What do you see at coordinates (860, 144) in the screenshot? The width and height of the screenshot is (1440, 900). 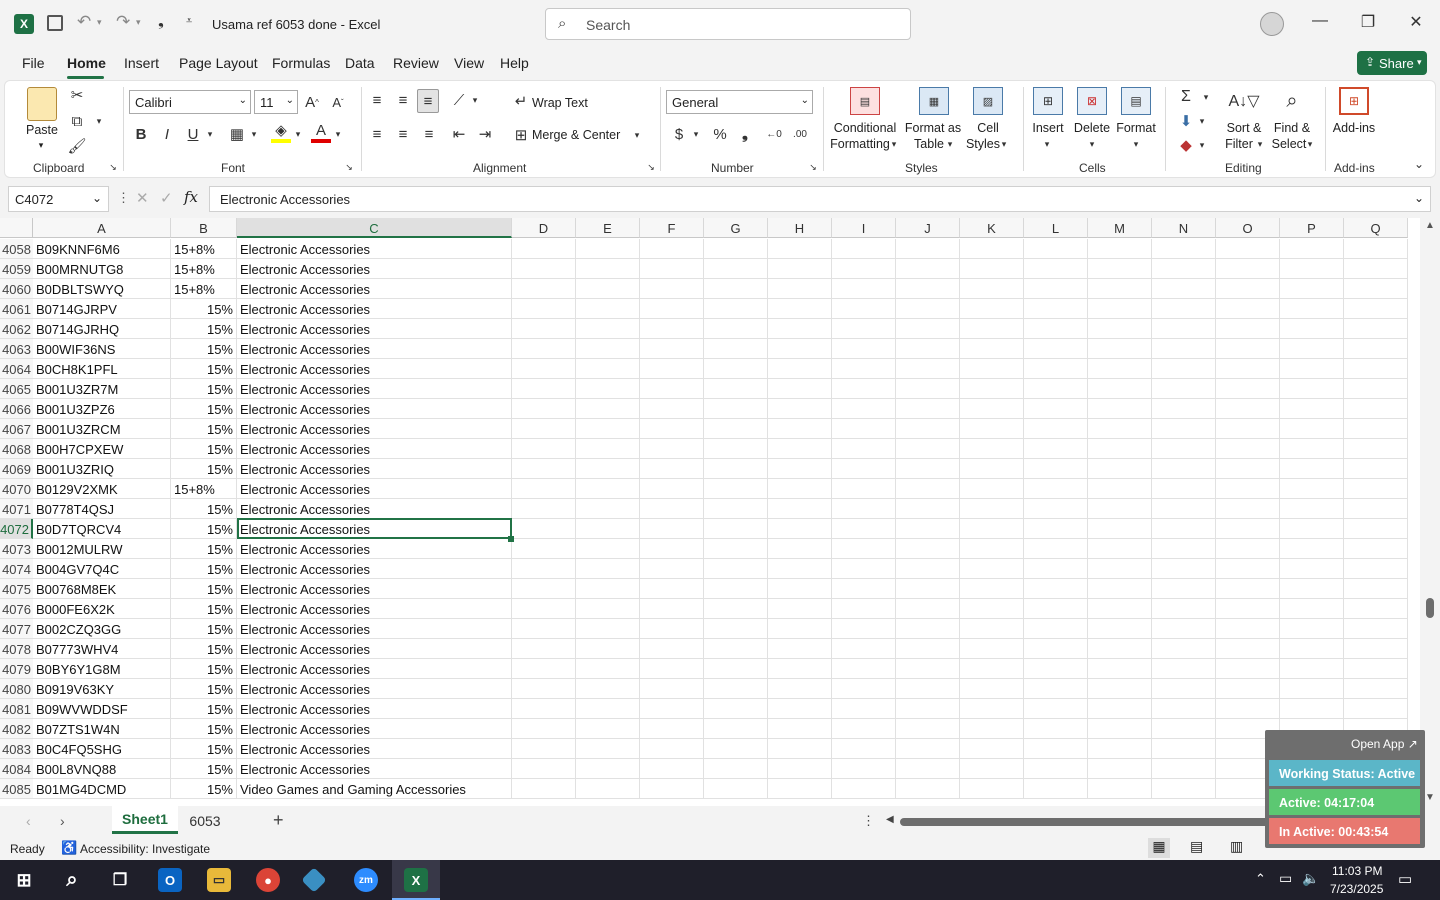 I see `conditional-formatting-label-2: Formatting` at bounding box center [860, 144].